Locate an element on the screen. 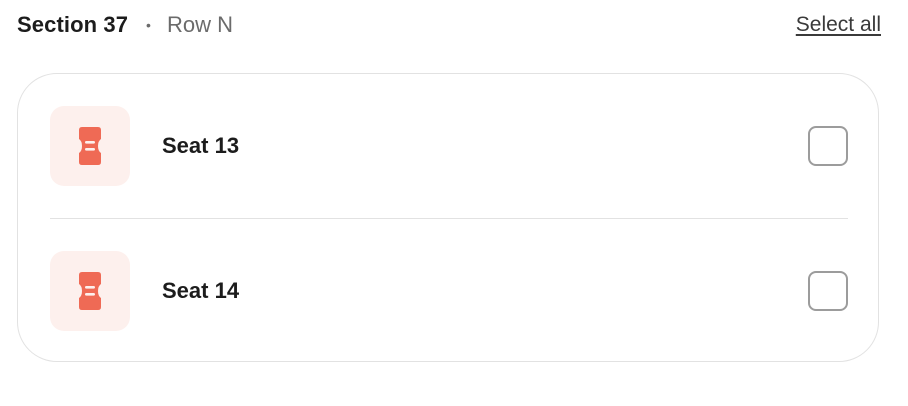 The width and height of the screenshot is (908, 406). select-all-link: Select all is located at coordinates (838, 25).